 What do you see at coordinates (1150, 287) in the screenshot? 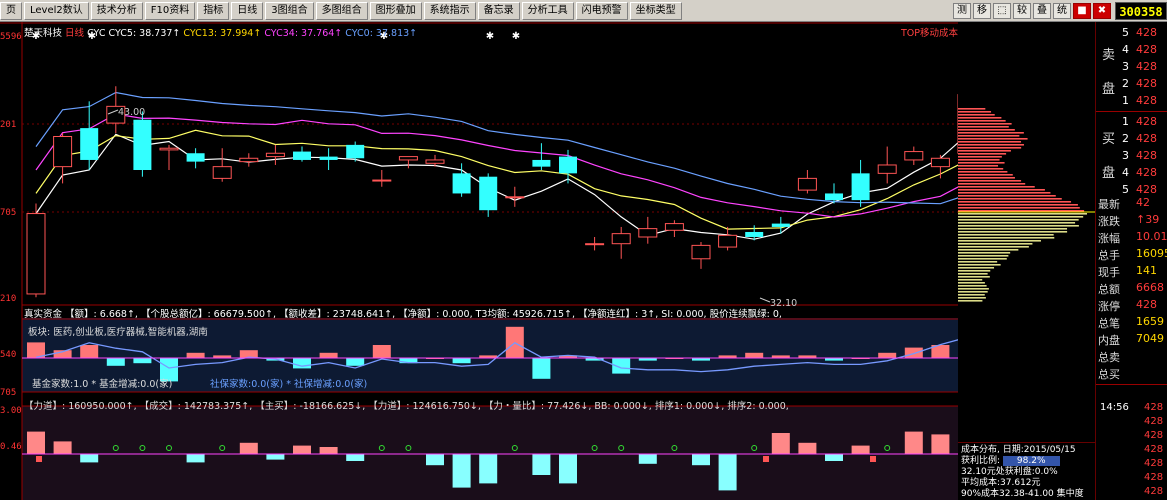
I see `quote-field-5-value: 6668` at bounding box center [1150, 287].